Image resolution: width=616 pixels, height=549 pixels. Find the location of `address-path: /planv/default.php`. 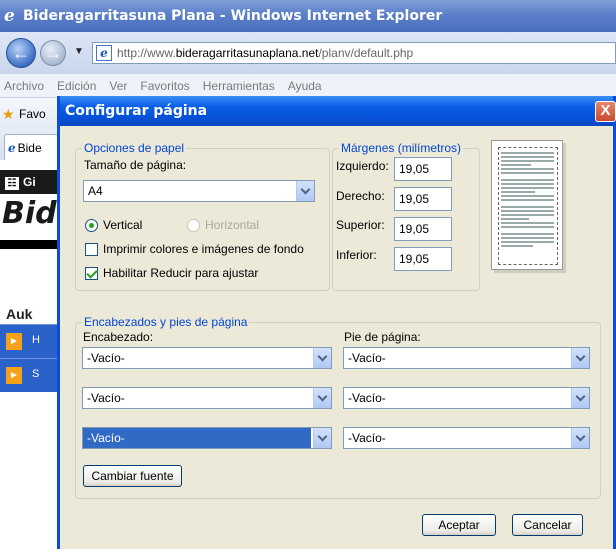

address-path: /planv/default.php is located at coordinates (366, 53).